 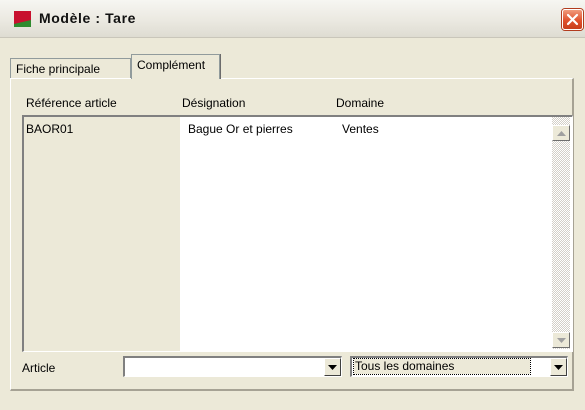 I want to click on scroll-up-arrow-icon, so click(x=561, y=133).